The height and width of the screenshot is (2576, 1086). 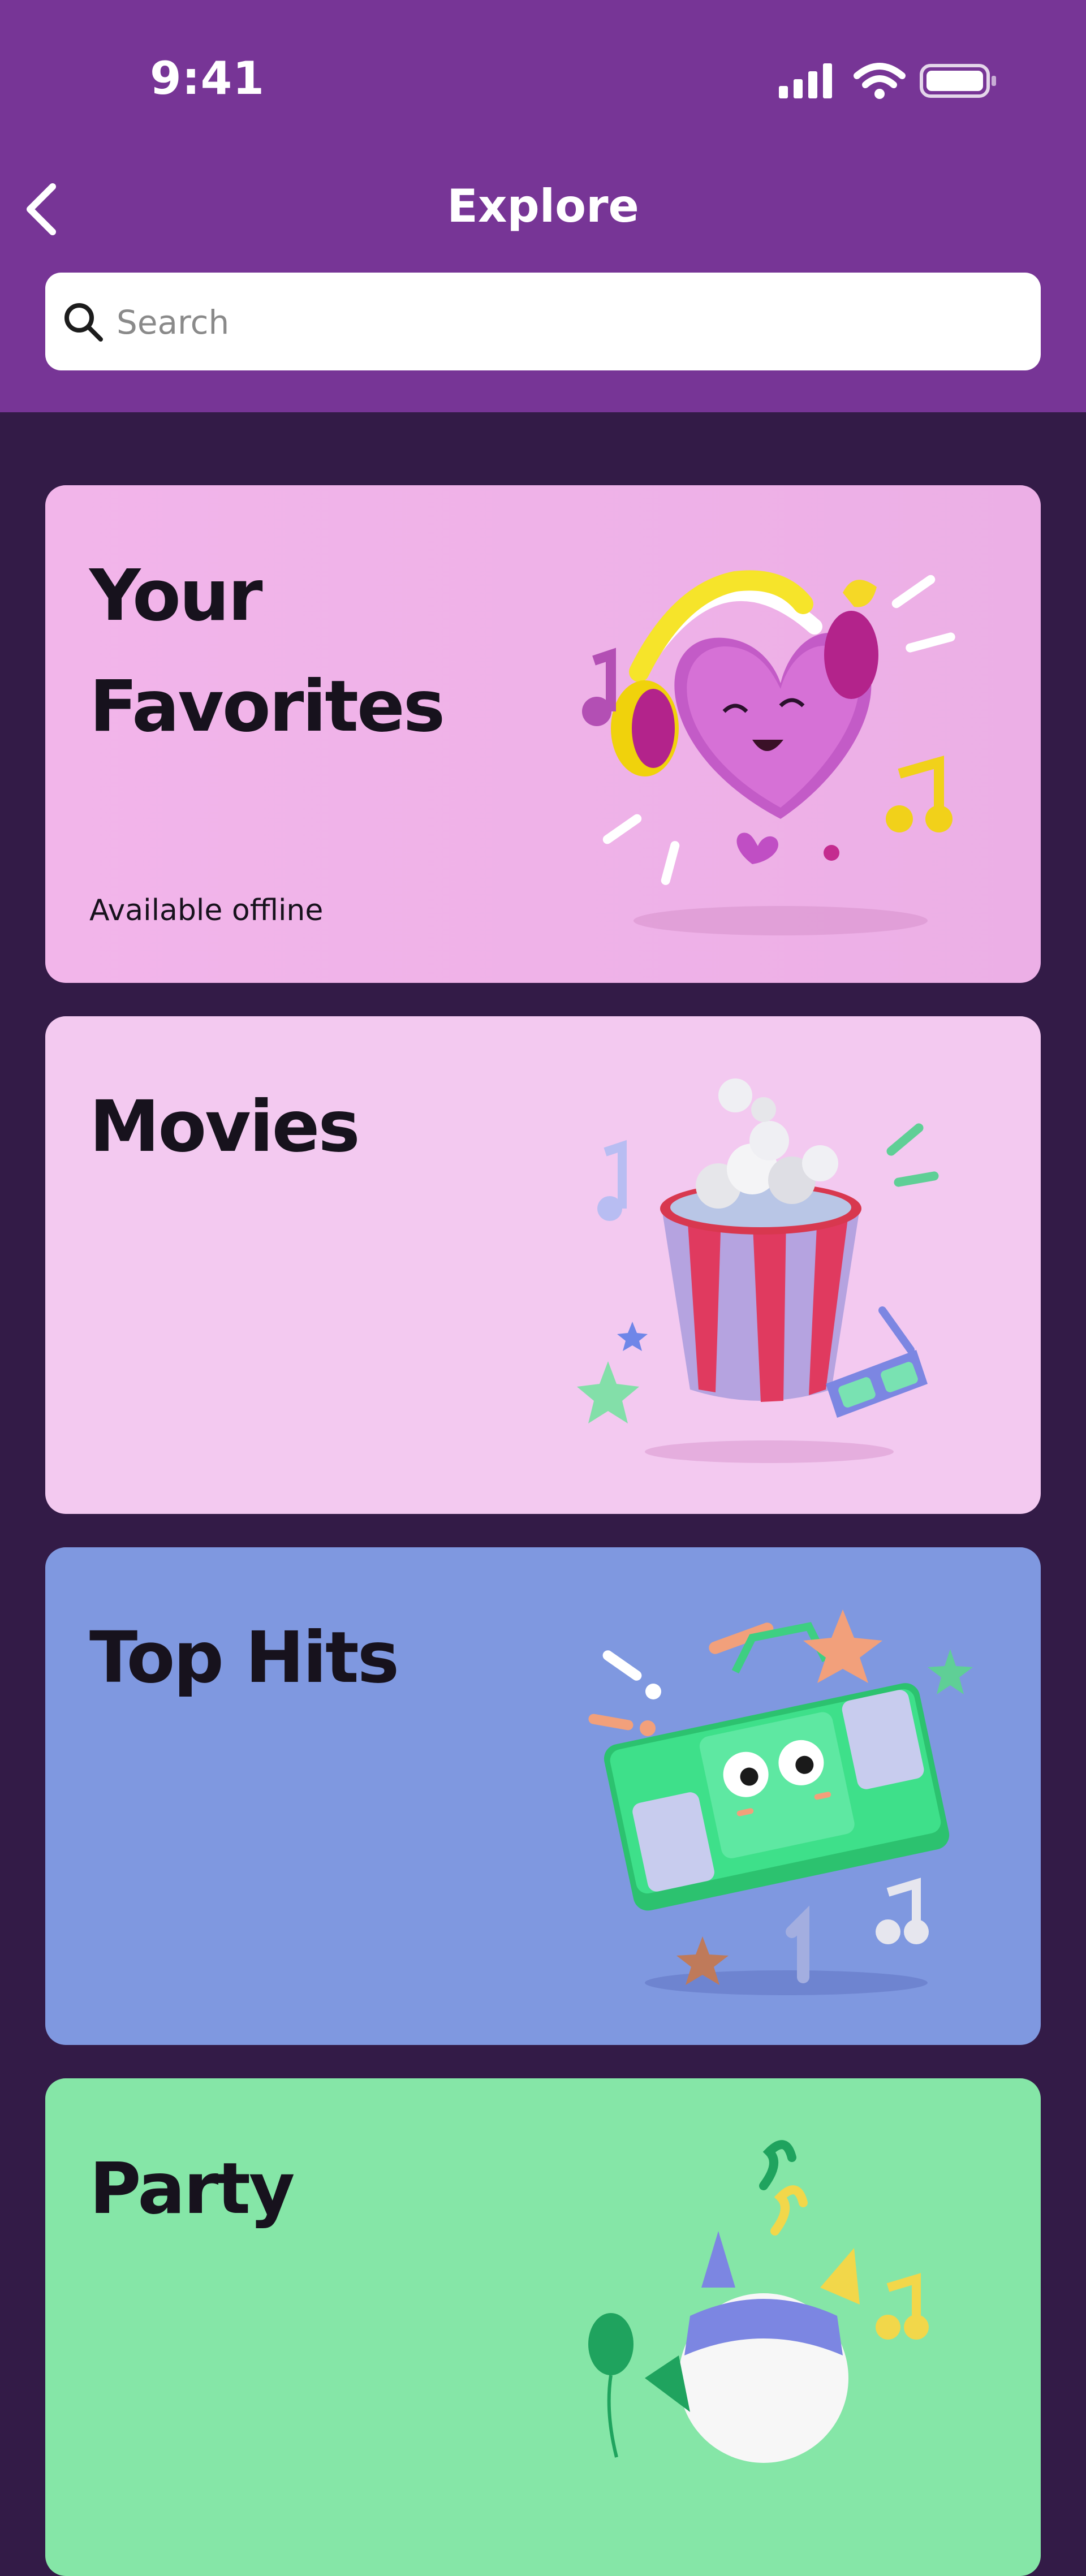 I want to click on search-input, so click(x=557, y=322).